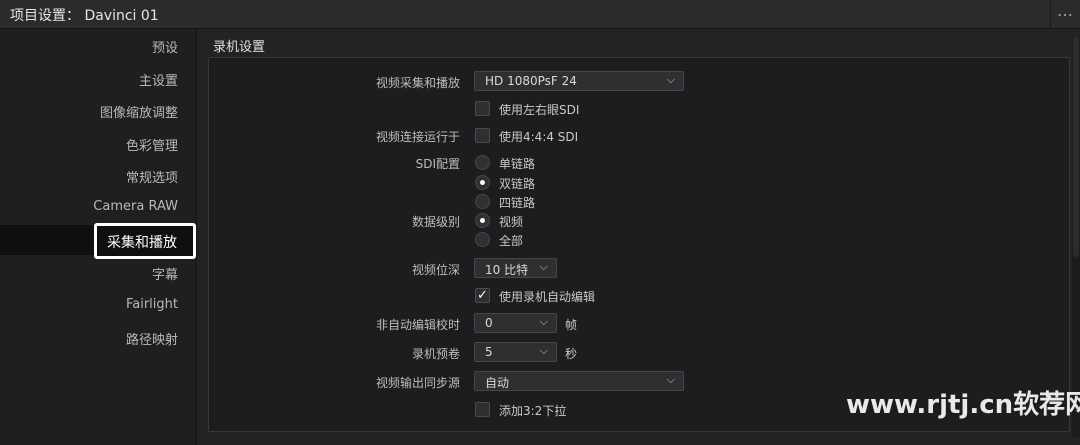  What do you see at coordinates (151, 340) in the screenshot?
I see `sidebar-item-label: 路径映射` at bounding box center [151, 340].